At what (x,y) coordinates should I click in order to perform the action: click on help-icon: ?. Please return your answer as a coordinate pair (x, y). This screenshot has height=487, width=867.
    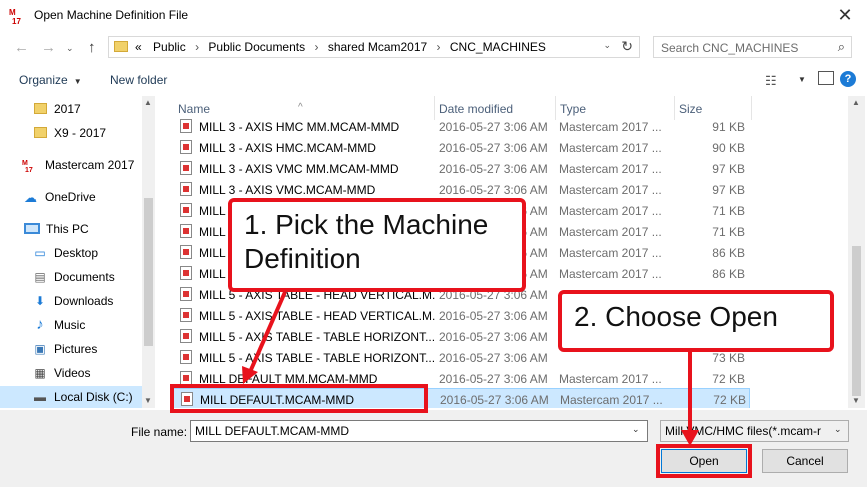
    Looking at the image, I should click on (848, 79).